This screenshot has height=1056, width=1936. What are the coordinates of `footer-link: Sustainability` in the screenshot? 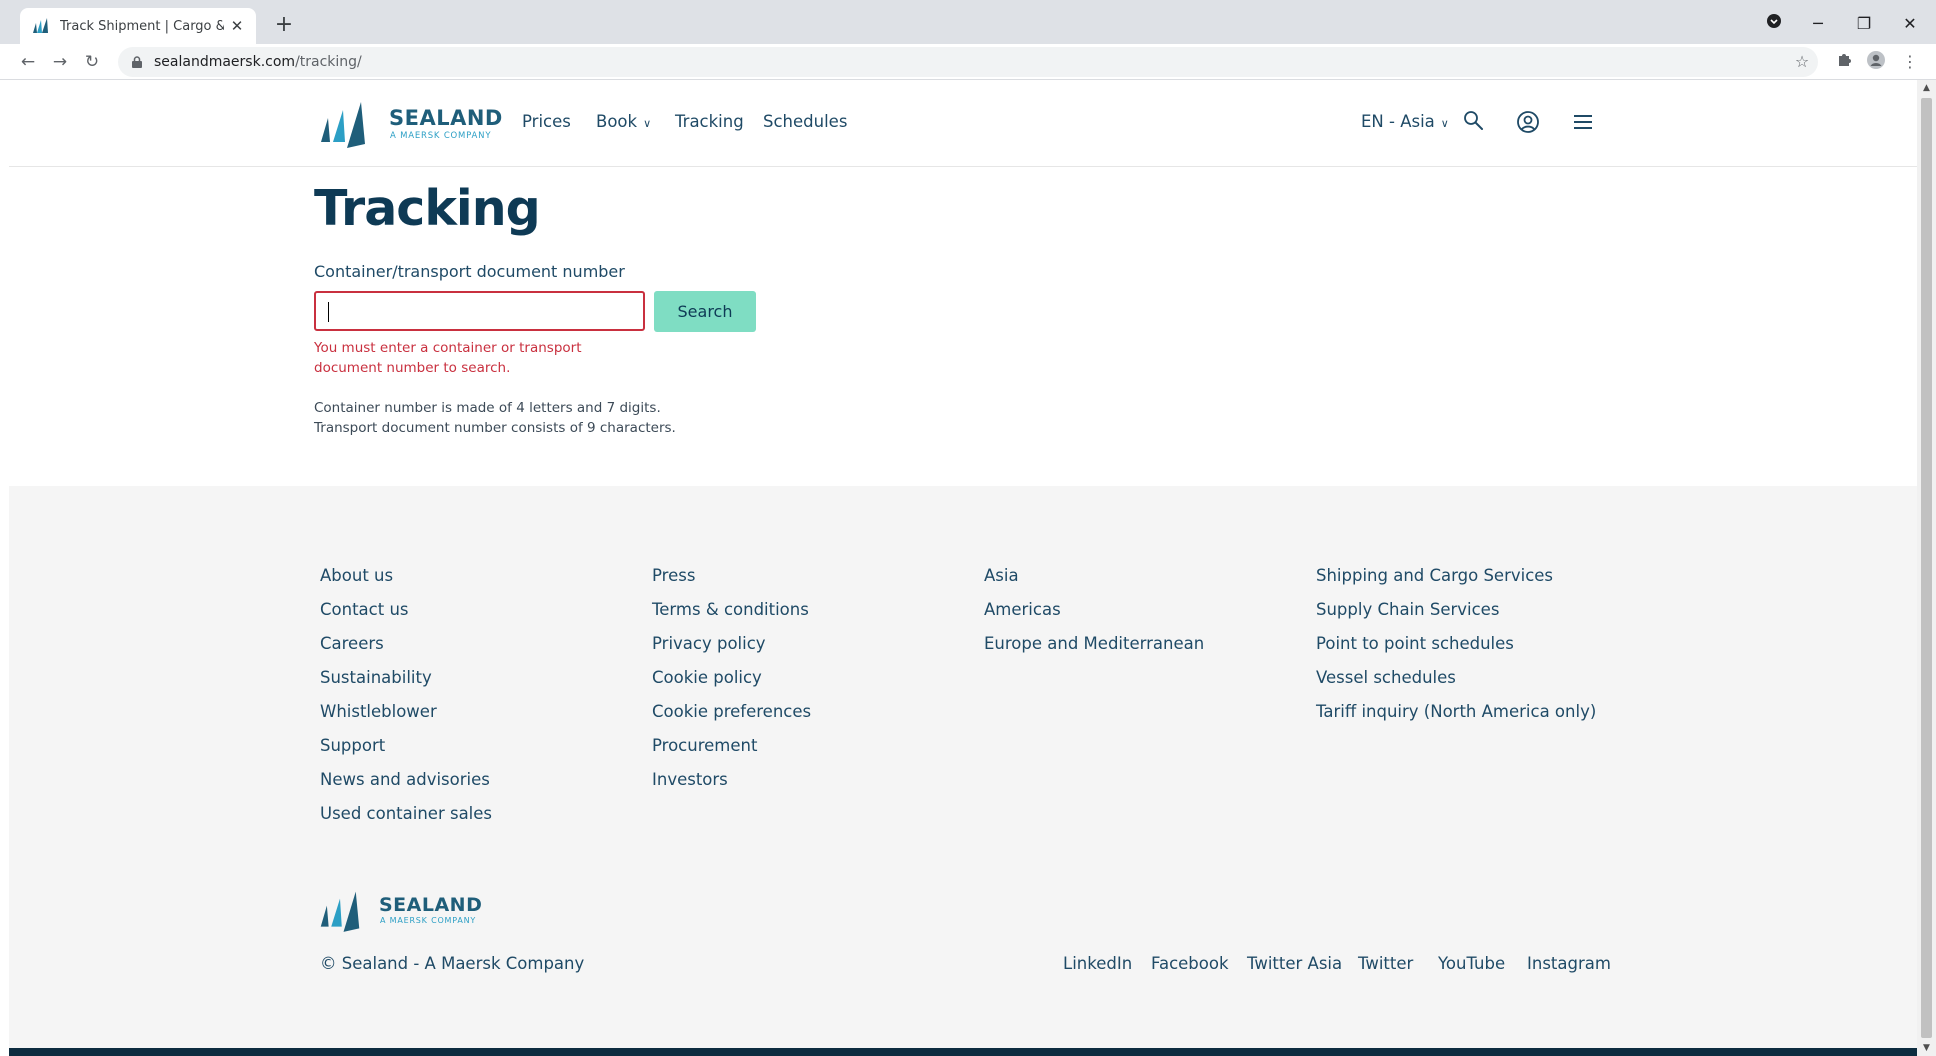 It's located at (406, 685).